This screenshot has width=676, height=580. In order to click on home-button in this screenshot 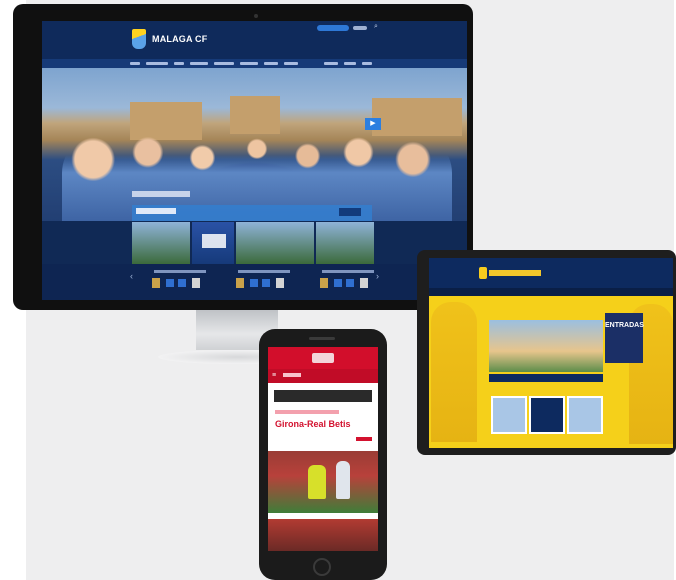, I will do `click(322, 567)`.